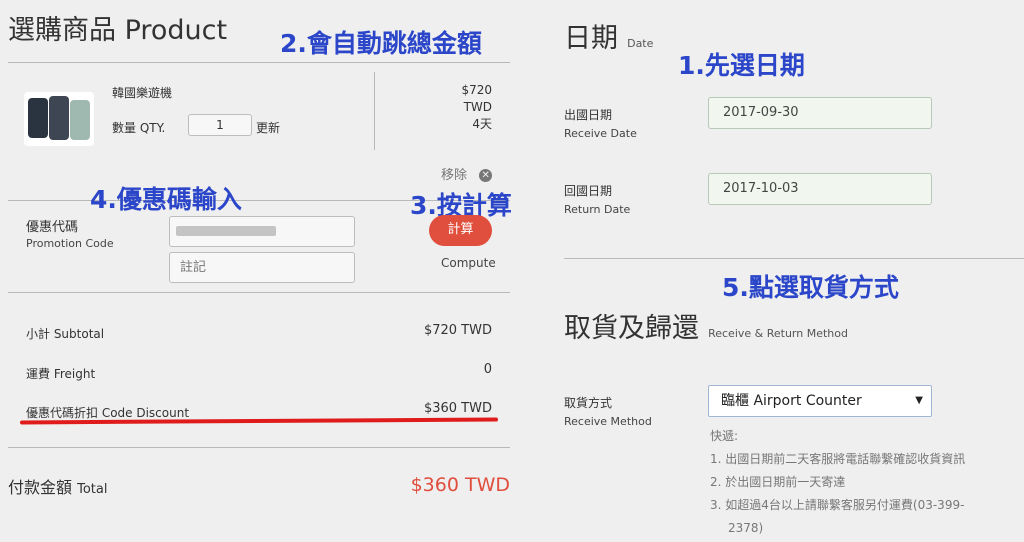 This screenshot has height=542, width=1024. Describe the element at coordinates (142, 93) in the screenshot. I see `product-name: 韓國樂遊機` at that location.